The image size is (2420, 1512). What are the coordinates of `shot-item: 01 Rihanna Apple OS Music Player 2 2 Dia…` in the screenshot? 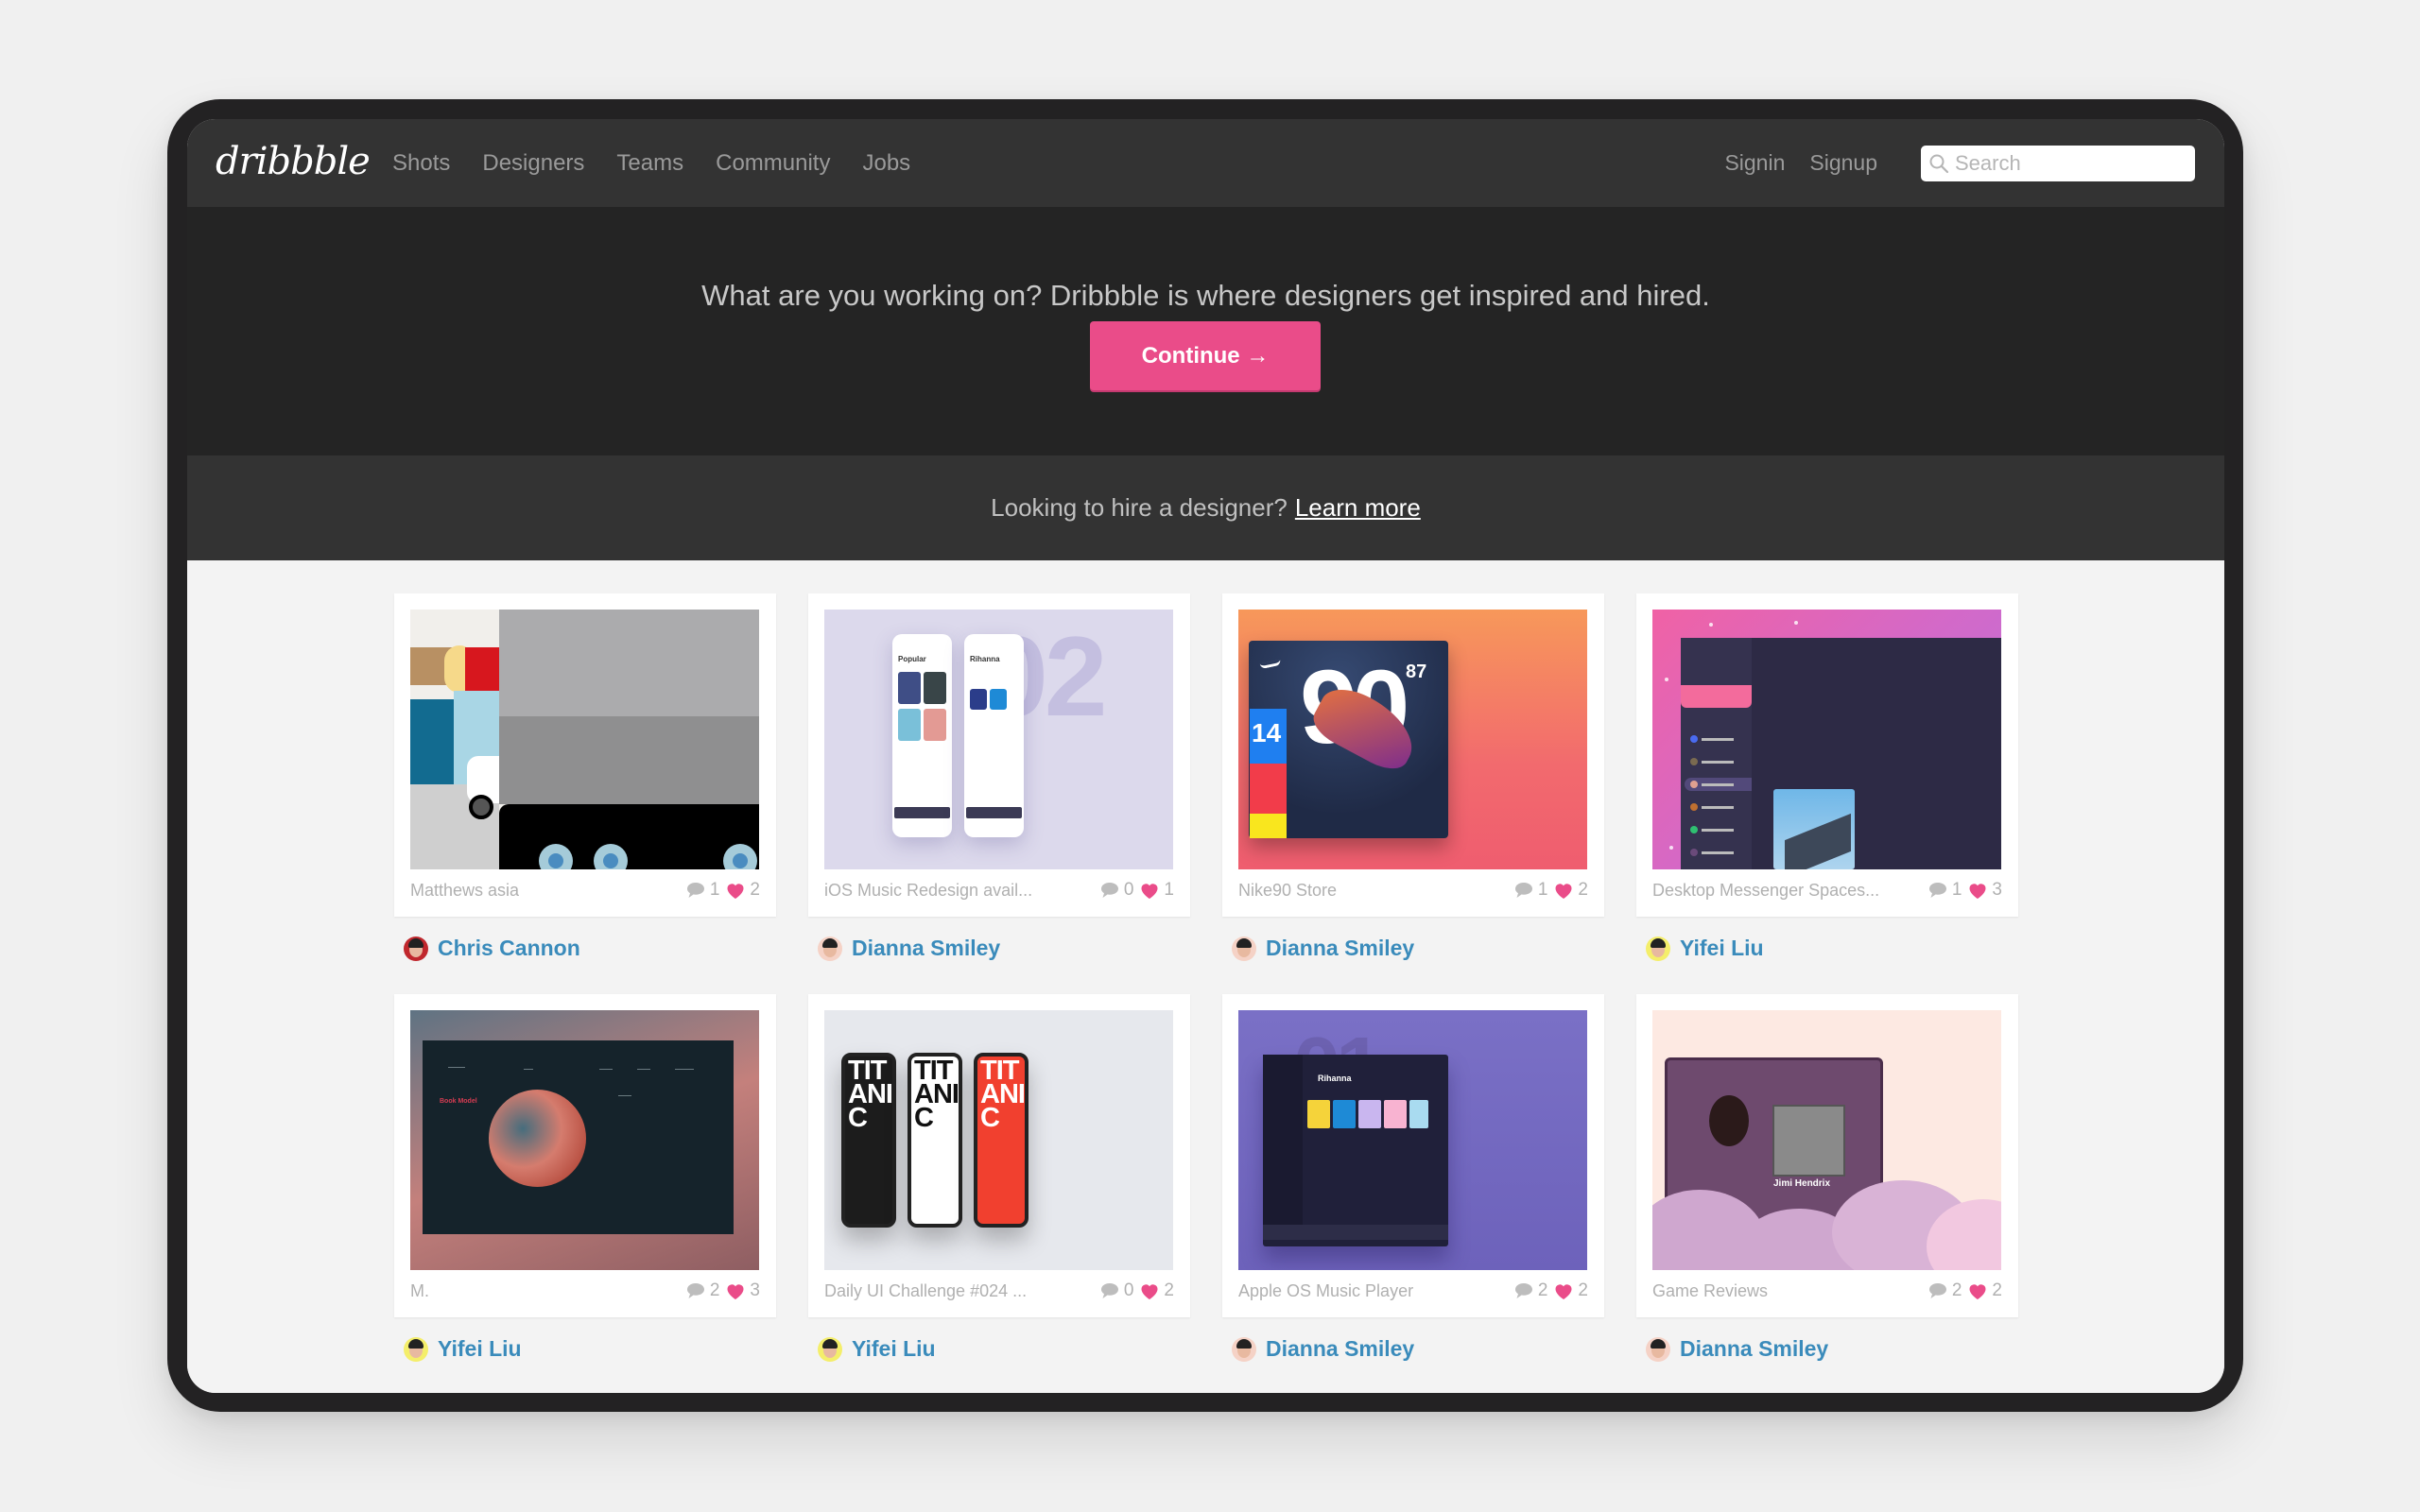 It's located at (1413, 1178).